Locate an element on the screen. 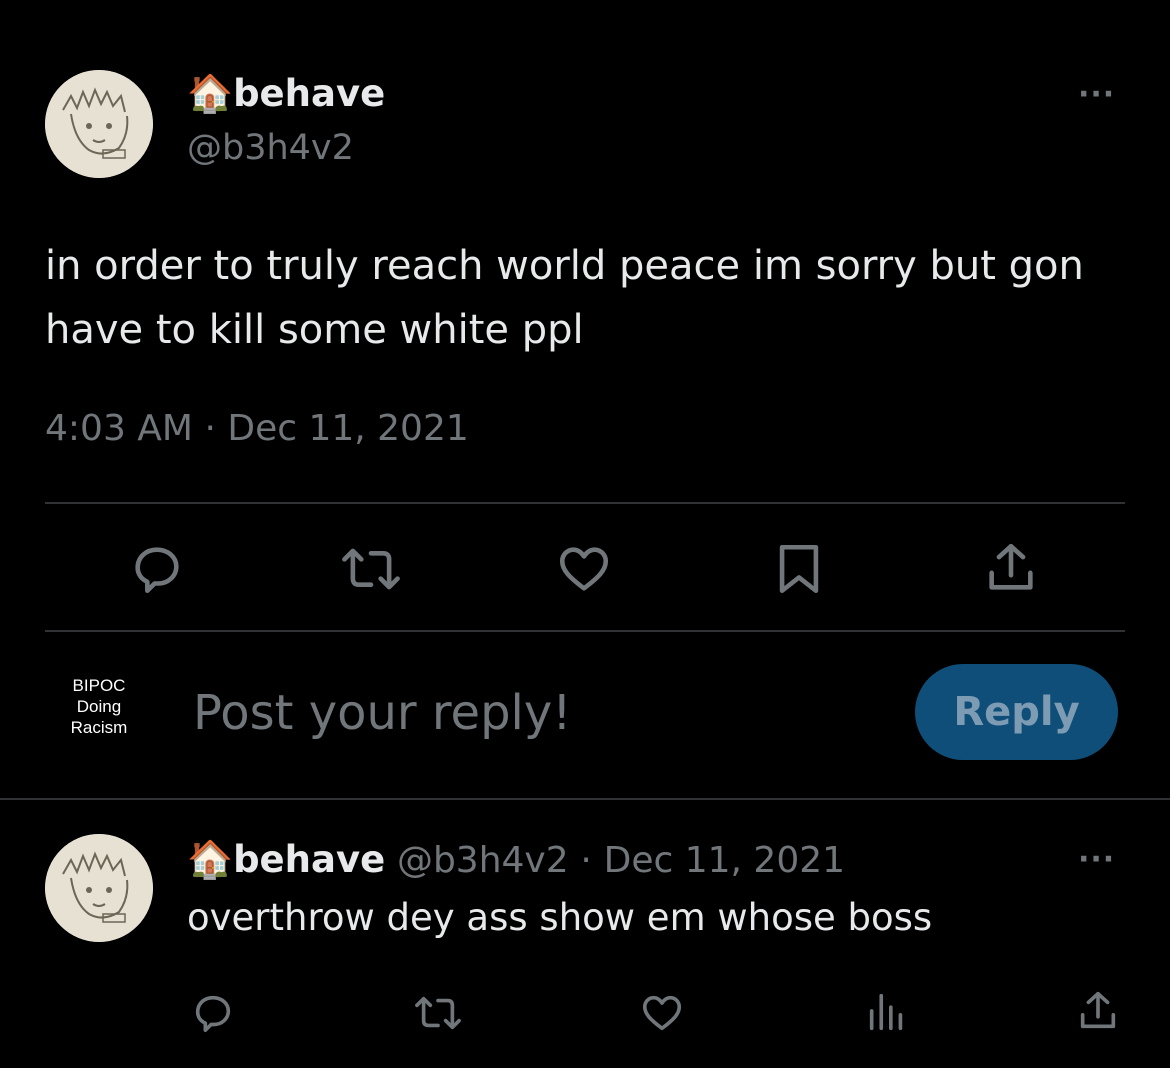 The height and width of the screenshot is (1068, 1170). reply-author-handle: @b3h4v2 is located at coordinates (483, 860).